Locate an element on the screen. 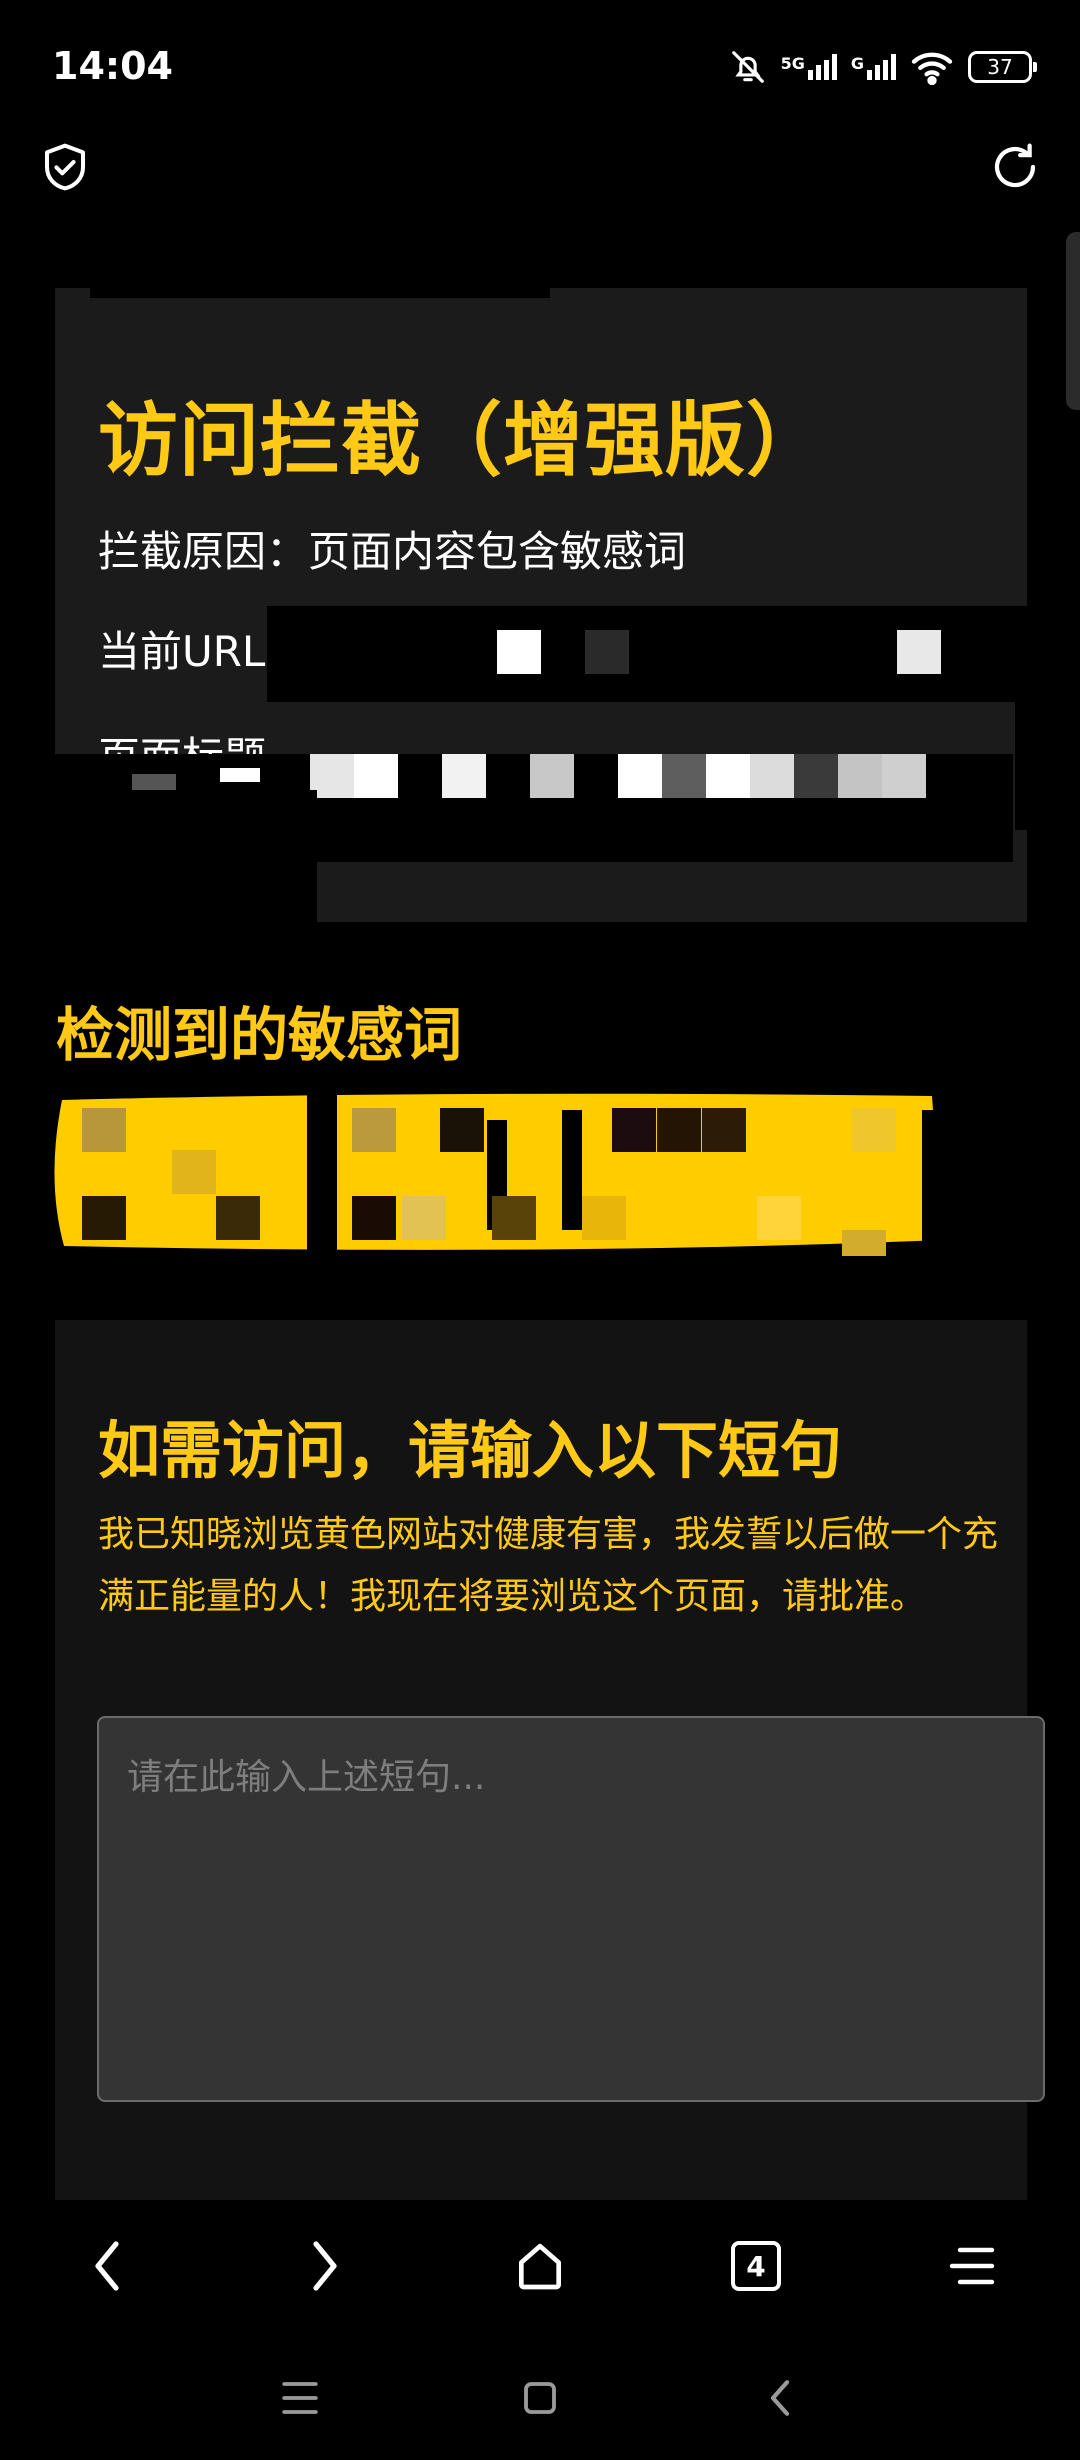 Image resolution: width=1080 pixels, height=2460 pixels. status-icons: 5G G 37 is located at coordinates (883, 67).